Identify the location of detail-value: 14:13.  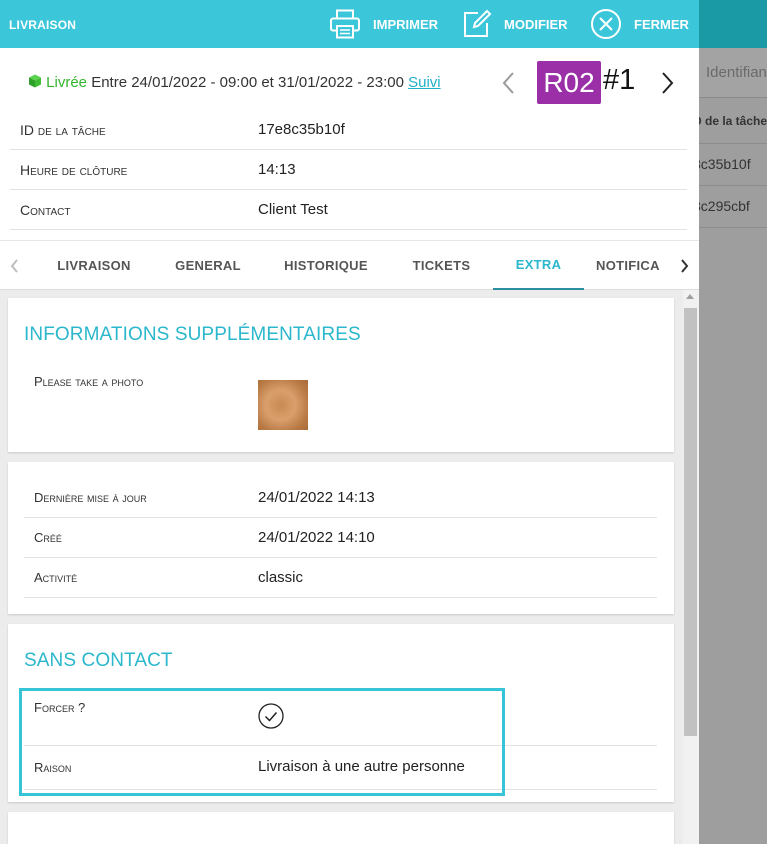
(277, 169).